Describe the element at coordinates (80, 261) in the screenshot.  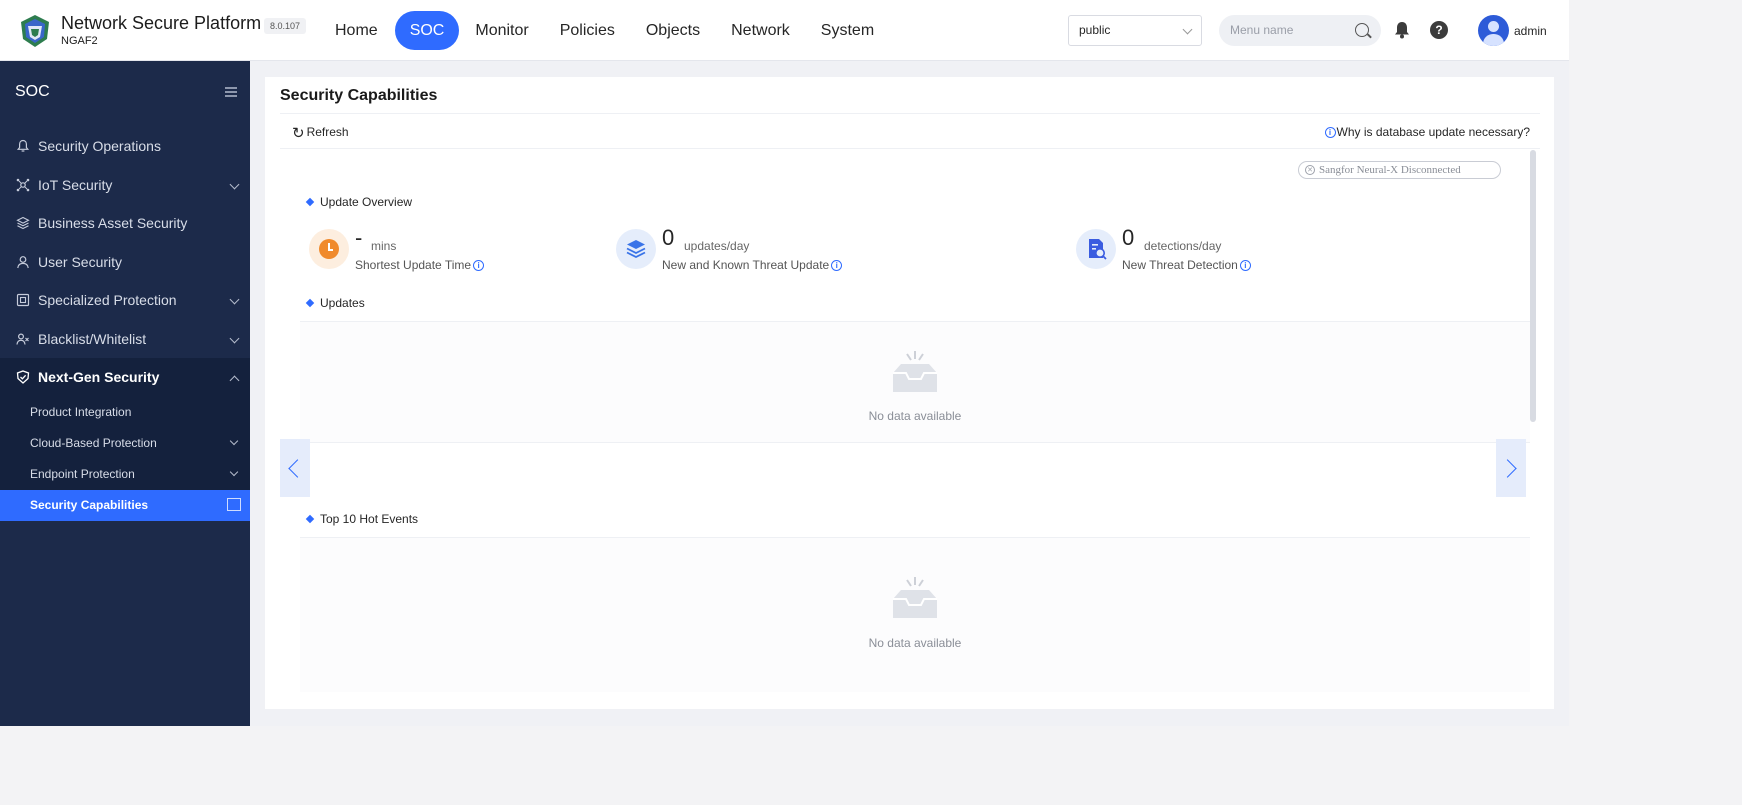
I see `sidebar-item-label: User Security` at that location.